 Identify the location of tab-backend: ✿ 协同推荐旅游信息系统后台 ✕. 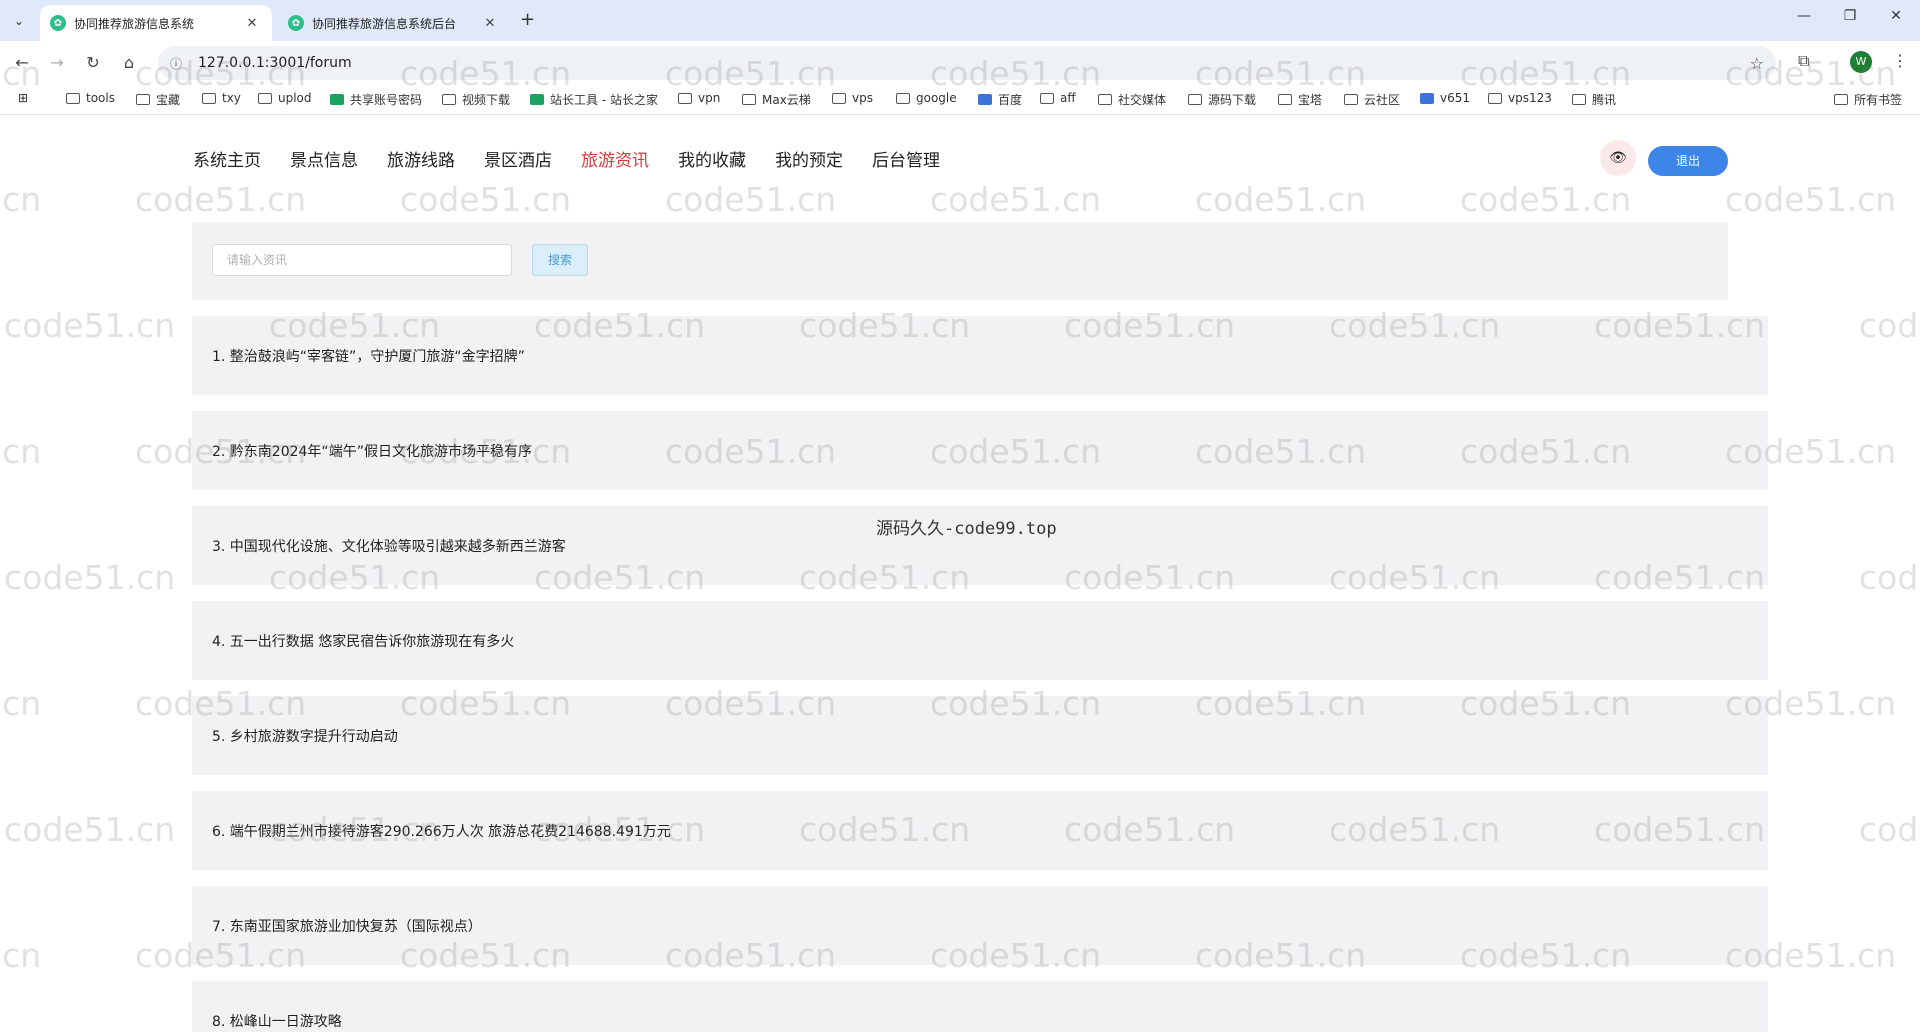
(394, 23).